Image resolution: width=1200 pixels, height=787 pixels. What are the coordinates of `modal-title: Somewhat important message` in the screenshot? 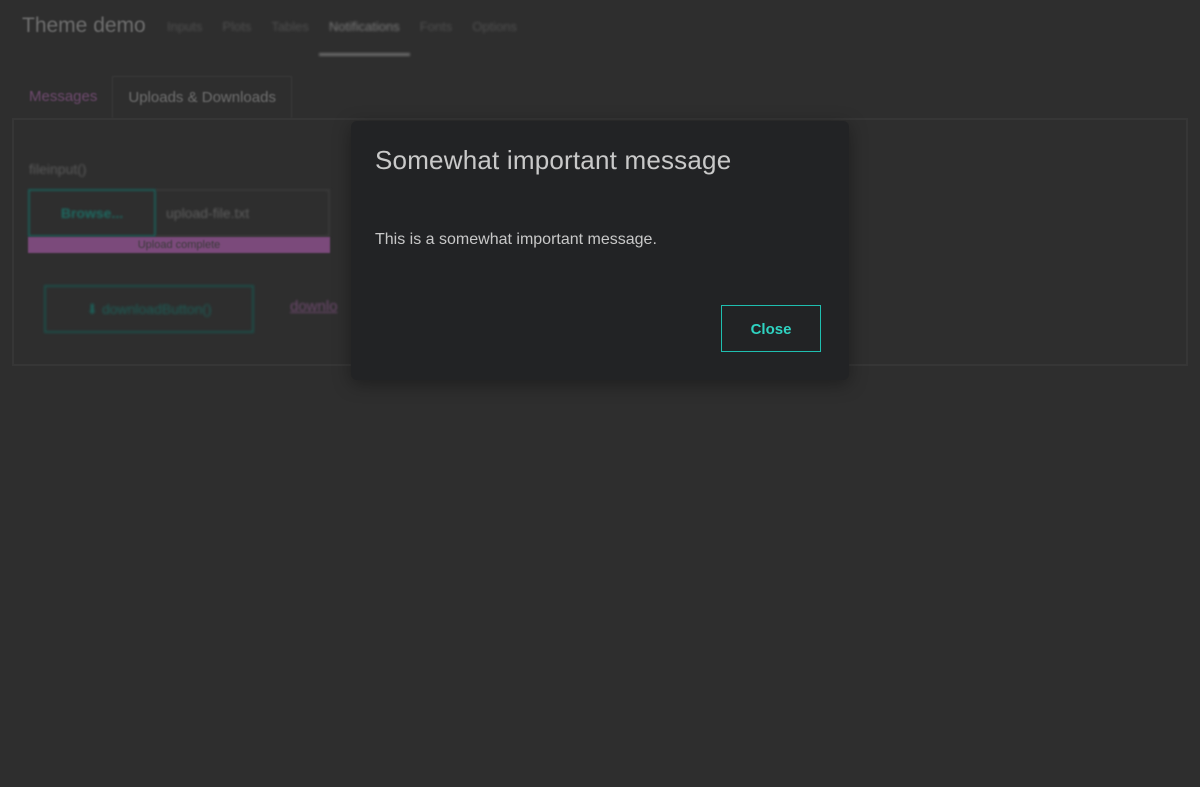 It's located at (553, 160).